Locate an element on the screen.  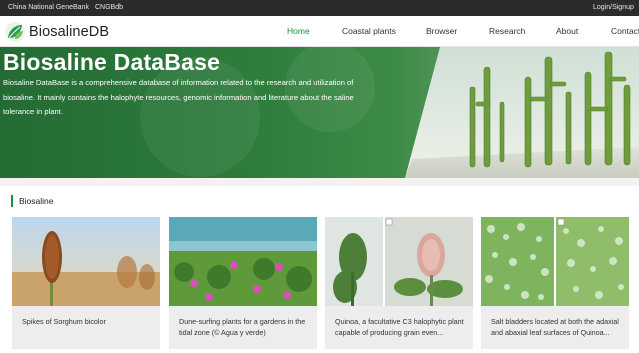
card-image-sorghum is located at coordinates (86, 261).